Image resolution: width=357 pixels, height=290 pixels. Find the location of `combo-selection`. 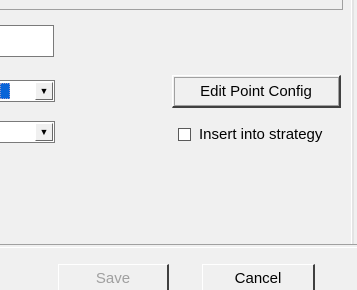

combo-selection is located at coordinates (5, 91).